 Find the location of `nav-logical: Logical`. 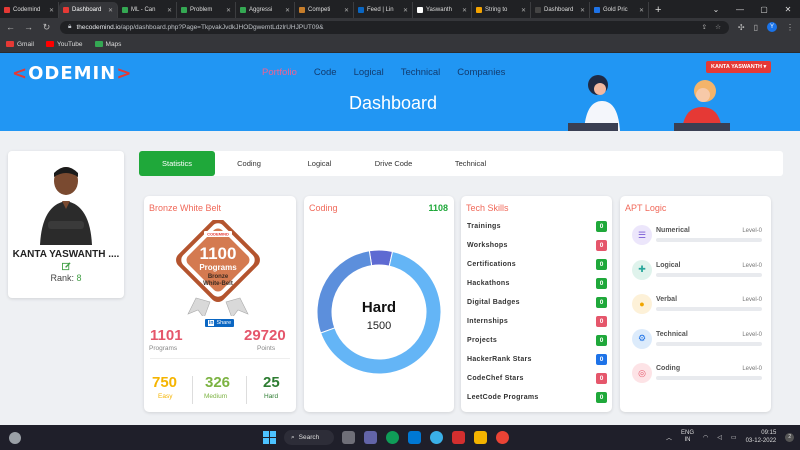

nav-logical: Logical is located at coordinates (369, 72).